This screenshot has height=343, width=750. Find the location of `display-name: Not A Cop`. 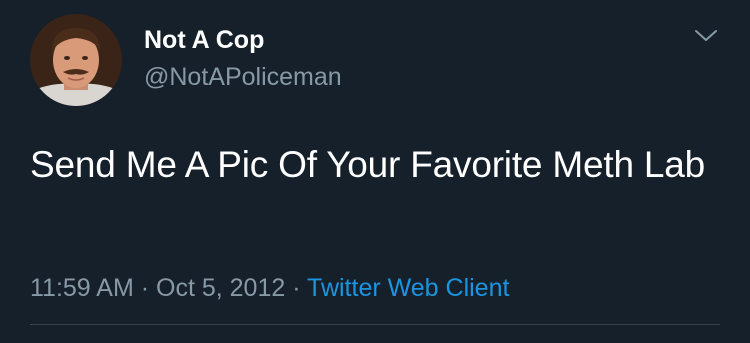

display-name: Not A Cop is located at coordinates (204, 40).